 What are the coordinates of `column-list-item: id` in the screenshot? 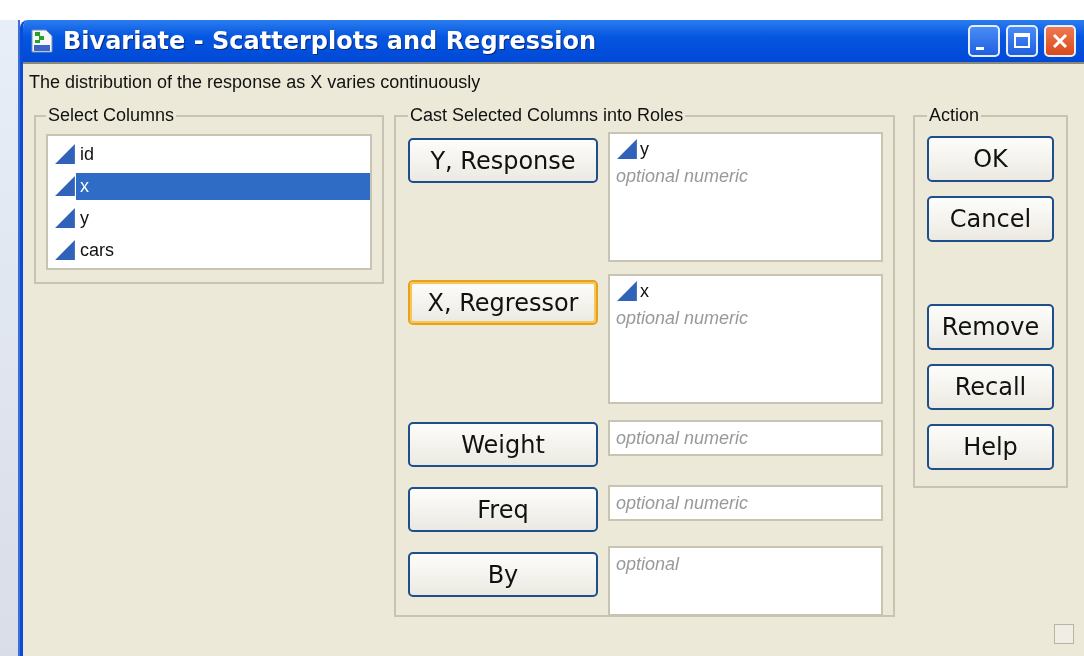 It's located at (209, 154).